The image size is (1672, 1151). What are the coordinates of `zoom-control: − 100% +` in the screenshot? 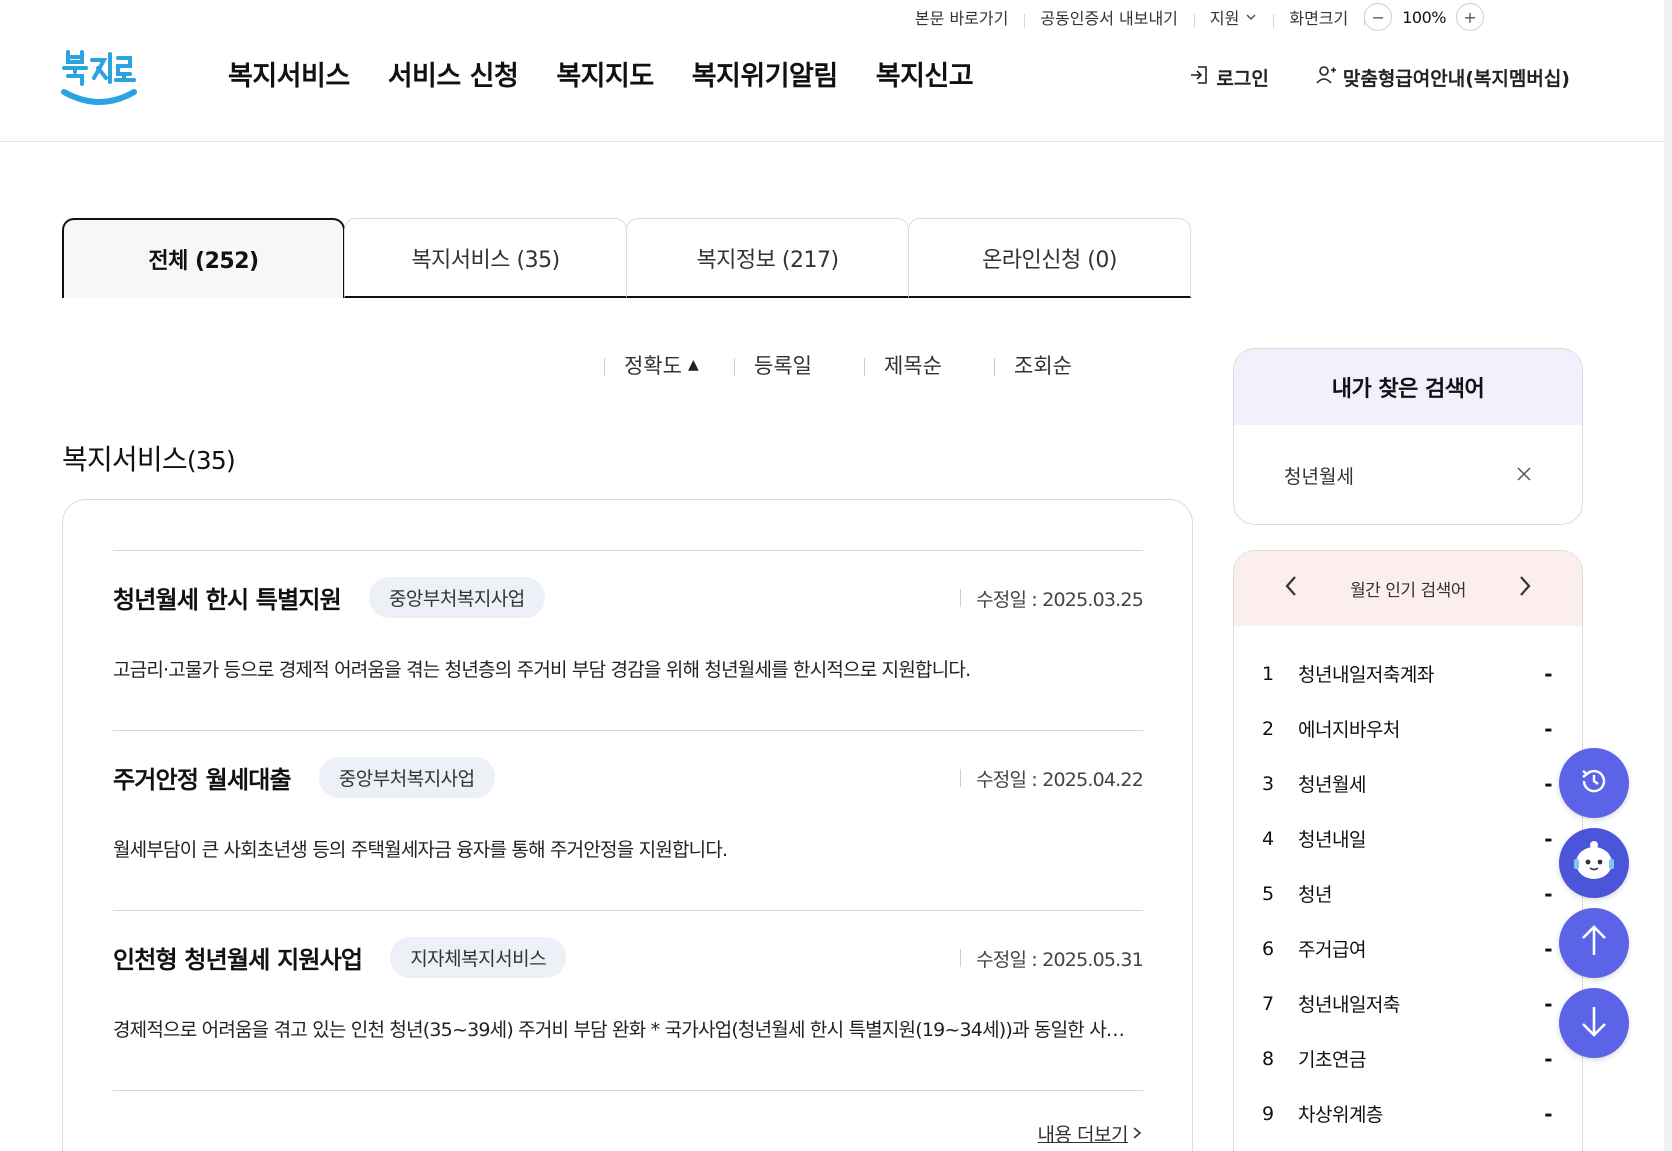 It's located at (1424, 17).